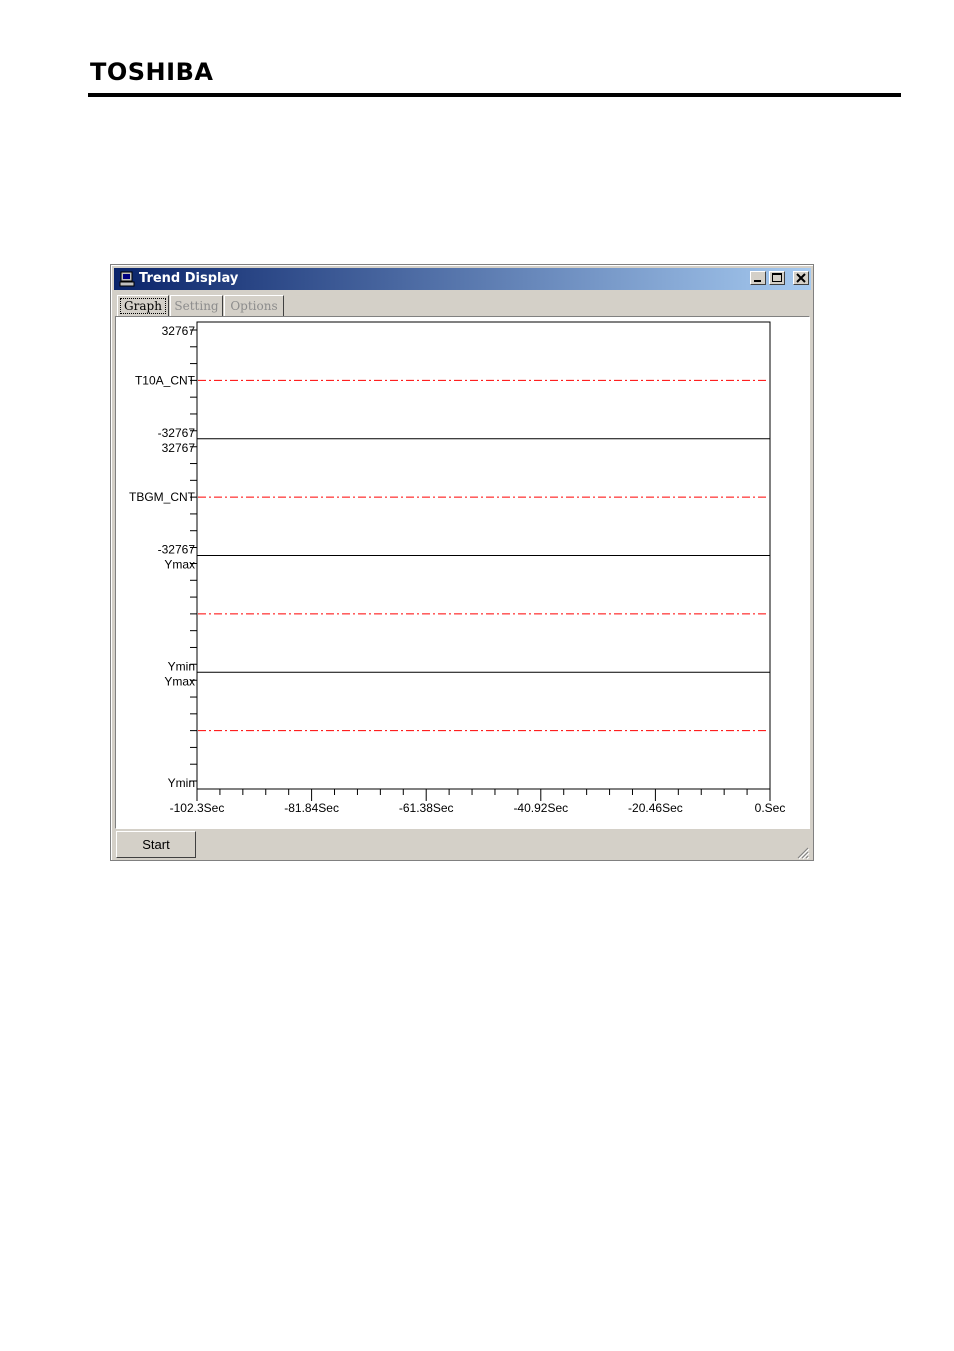 The image size is (954, 1351). I want to click on tab-graph-label: Graph, so click(143, 306).